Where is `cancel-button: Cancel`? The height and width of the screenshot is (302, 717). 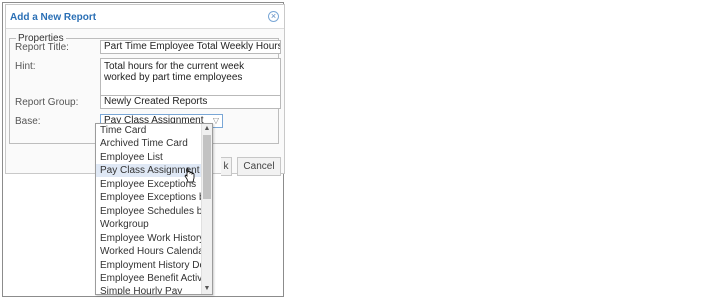 cancel-button: Cancel is located at coordinates (259, 166).